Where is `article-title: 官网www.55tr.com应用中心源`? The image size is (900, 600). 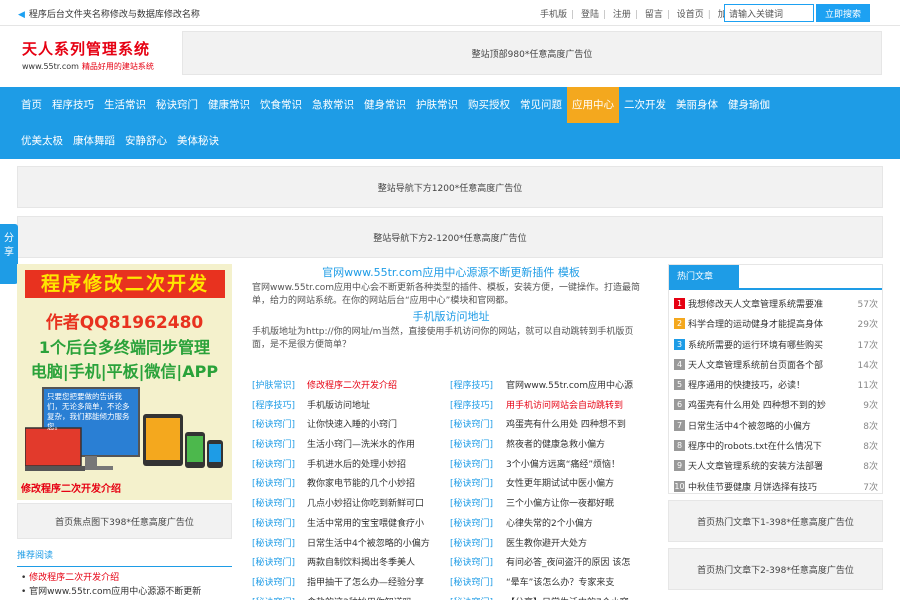 article-title: 官网www.55tr.com应用中心源 is located at coordinates (576, 384).